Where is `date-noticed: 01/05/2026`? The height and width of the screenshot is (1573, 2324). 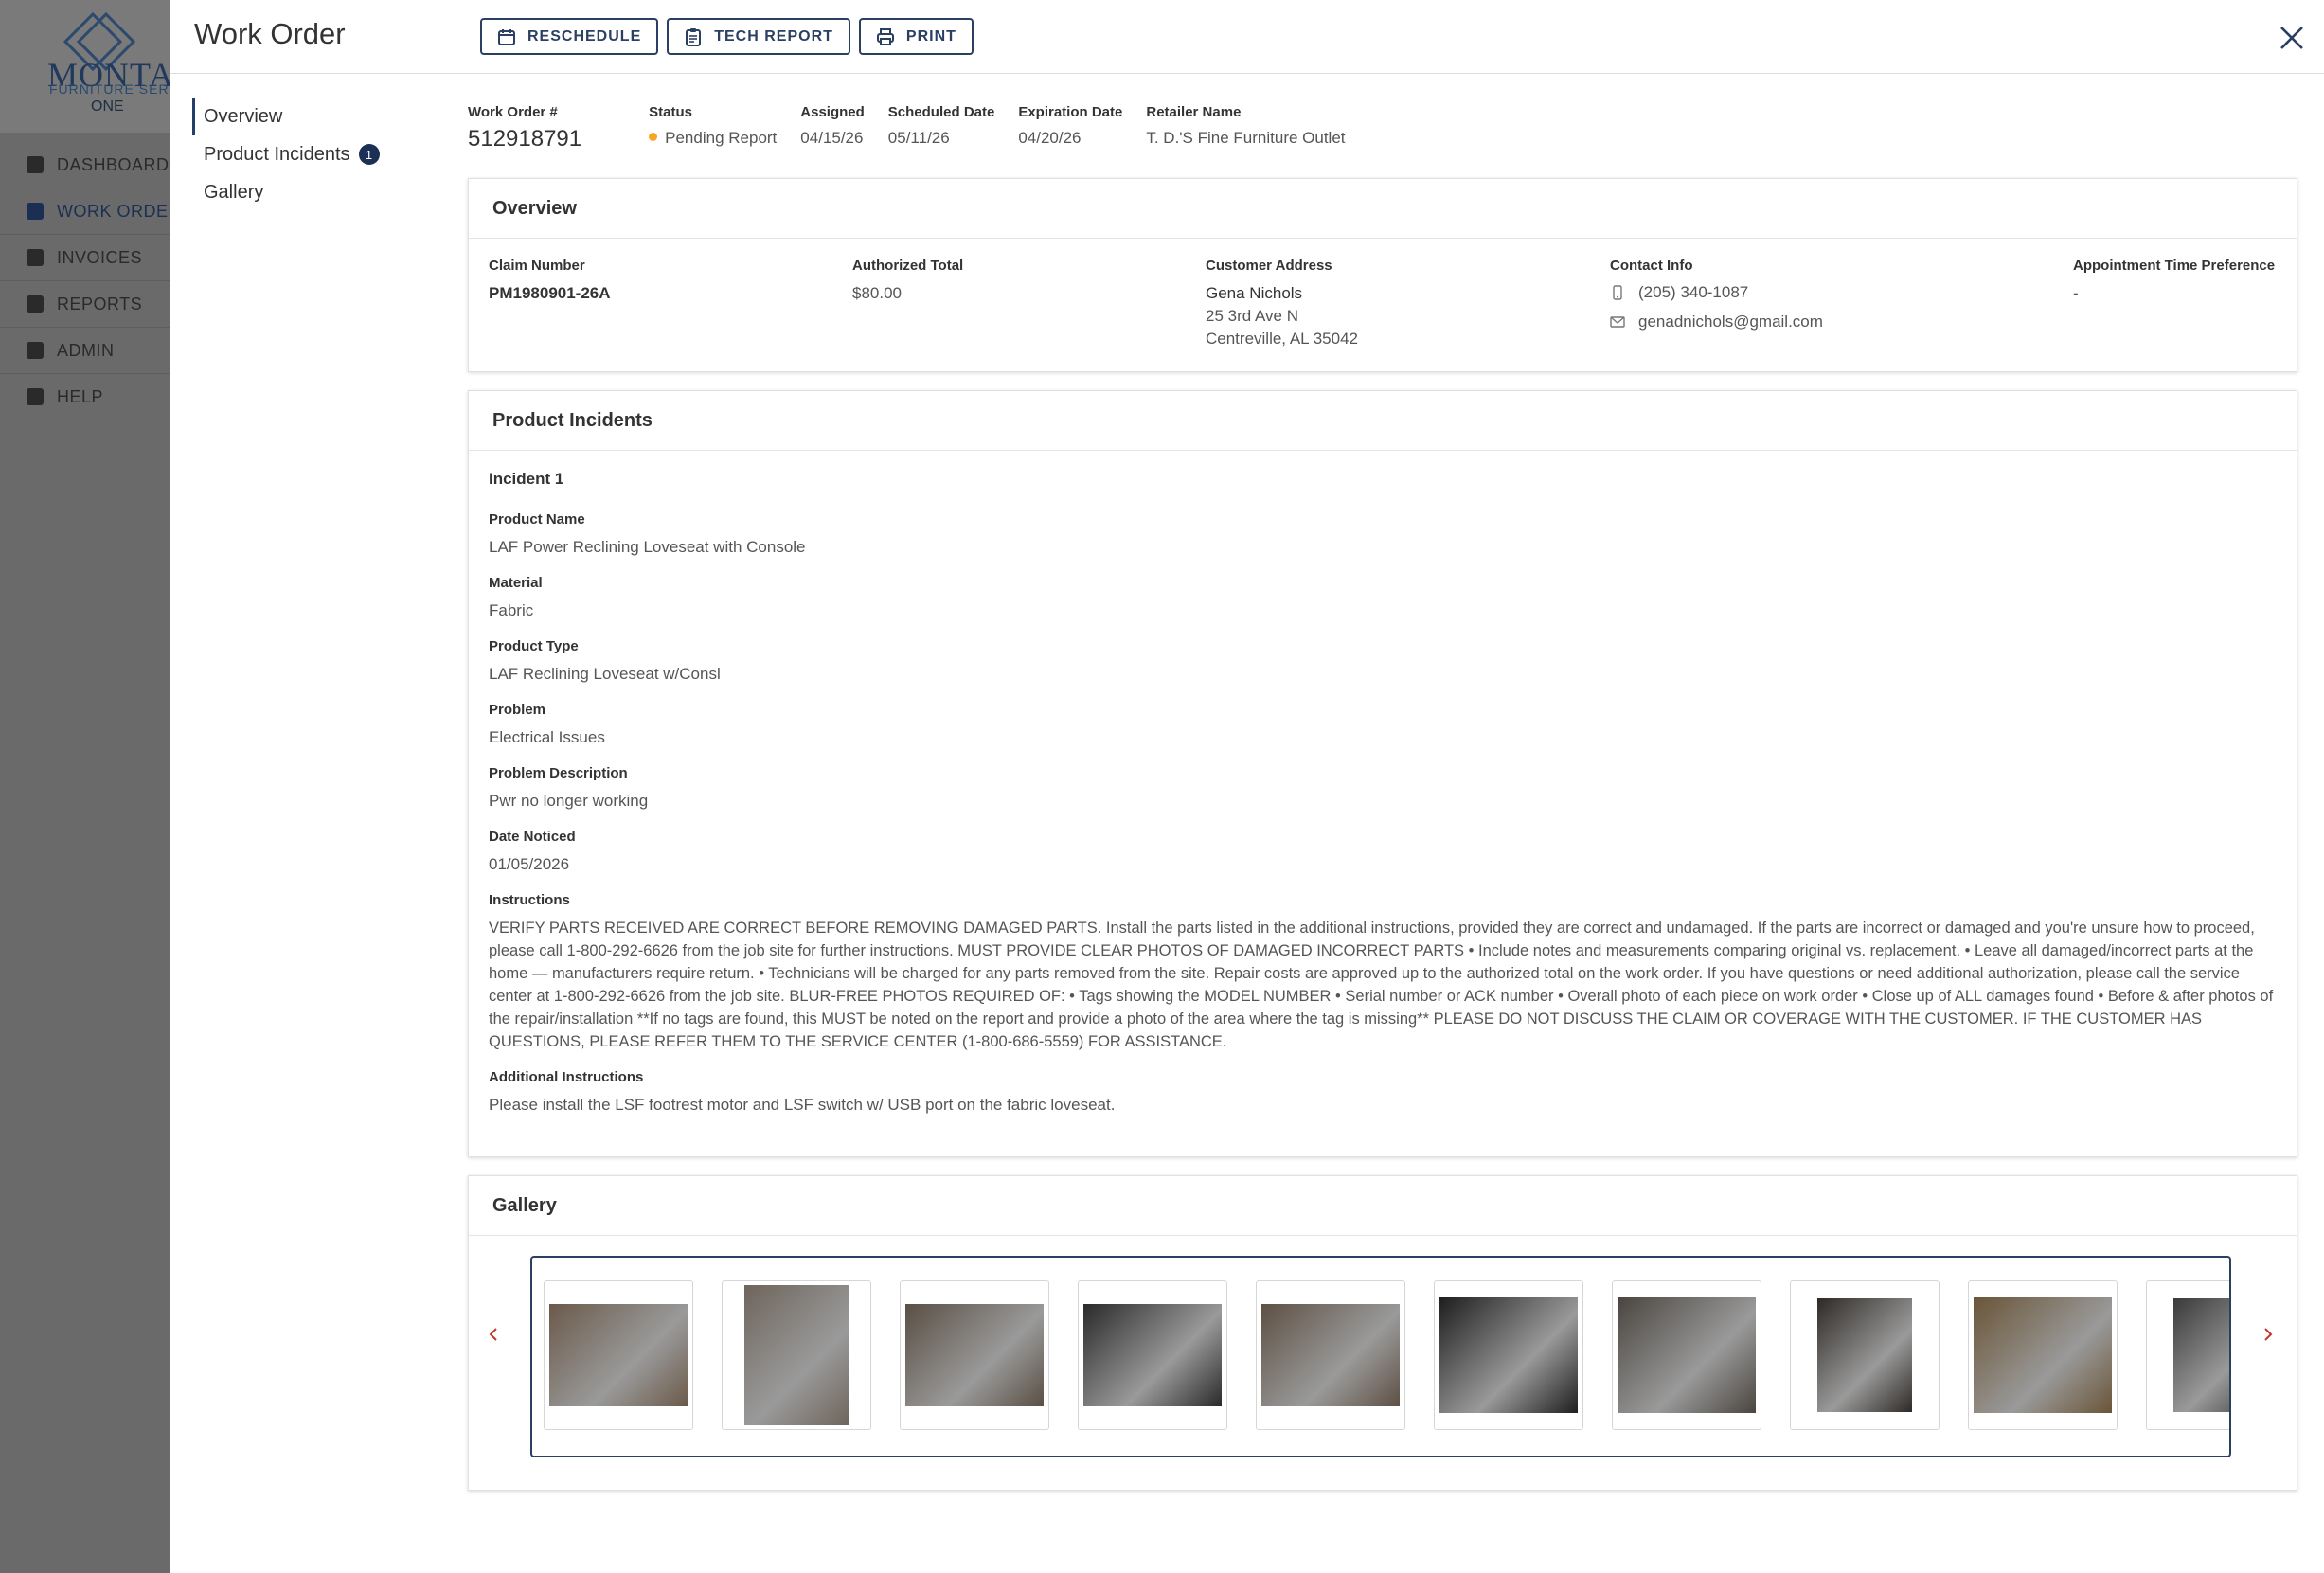 date-noticed: 01/05/2026 is located at coordinates (529, 864).